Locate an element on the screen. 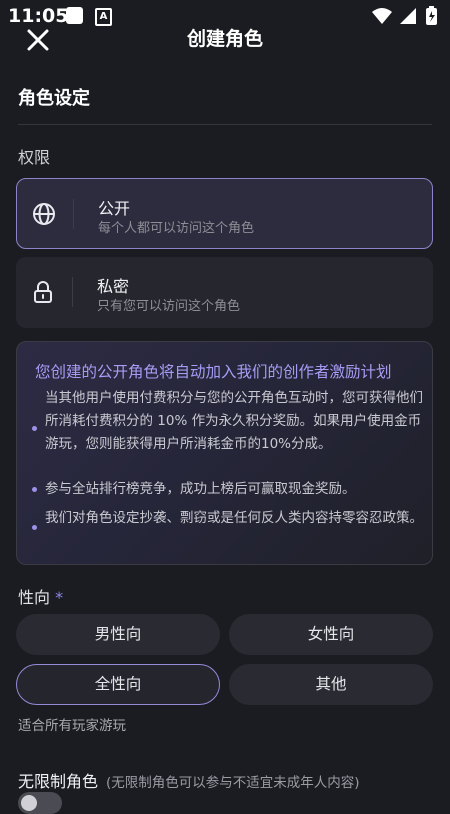 This screenshot has height=814, width=450. toggle-knob is located at coordinates (29, 803).